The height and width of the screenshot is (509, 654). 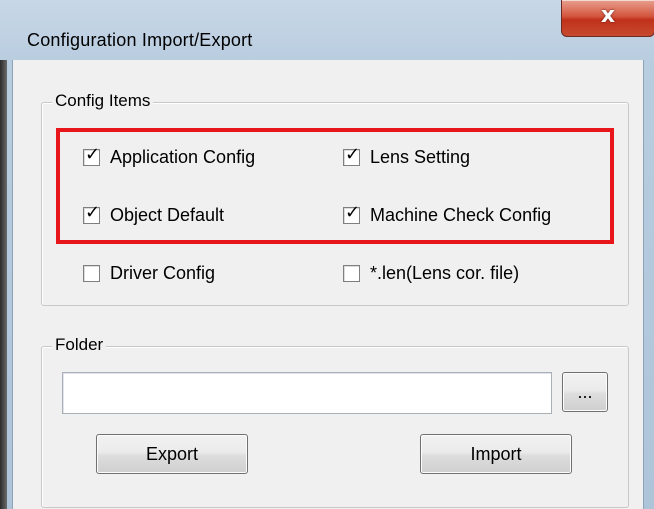 I want to click on close-icon: x, so click(x=608, y=15).